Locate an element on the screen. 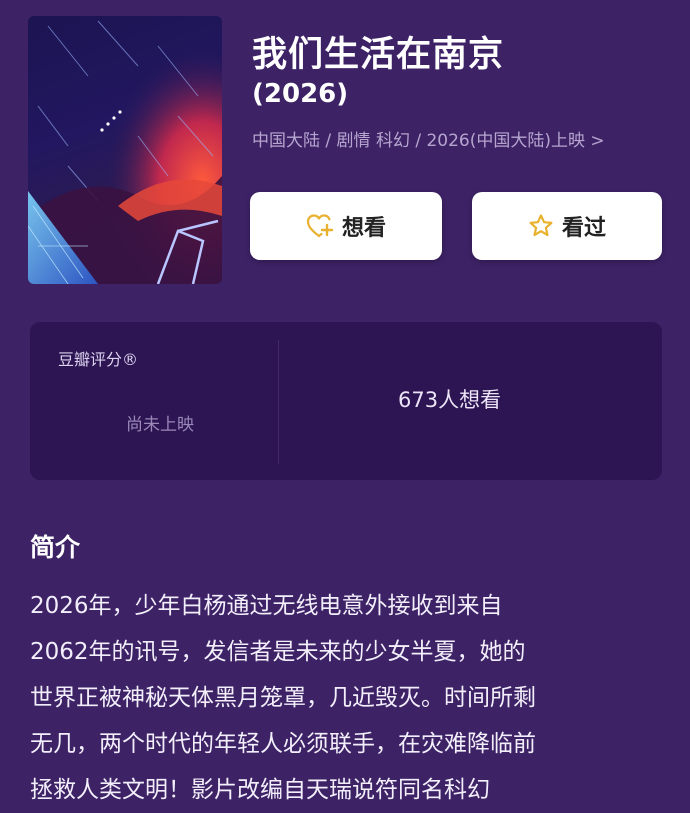 The width and height of the screenshot is (690, 813). douban-rating-label: 豆瓣评分® is located at coordinates (98, 359).